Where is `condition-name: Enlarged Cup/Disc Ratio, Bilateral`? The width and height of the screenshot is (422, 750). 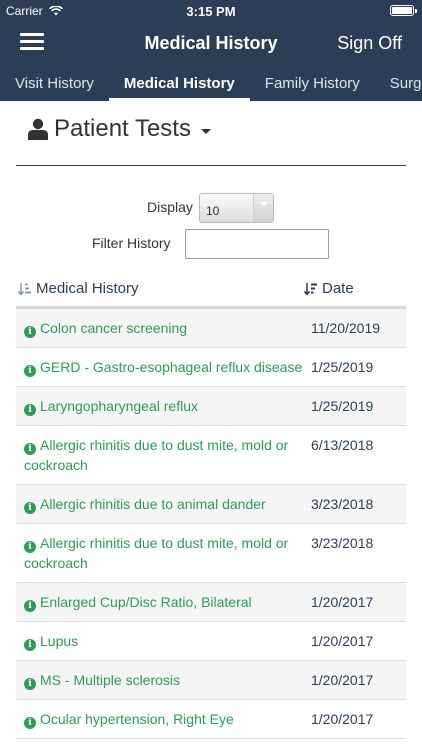 condition-name: Enlarged Cup/Disc Ratio, Bilateral is located at coordinates (146, 602).